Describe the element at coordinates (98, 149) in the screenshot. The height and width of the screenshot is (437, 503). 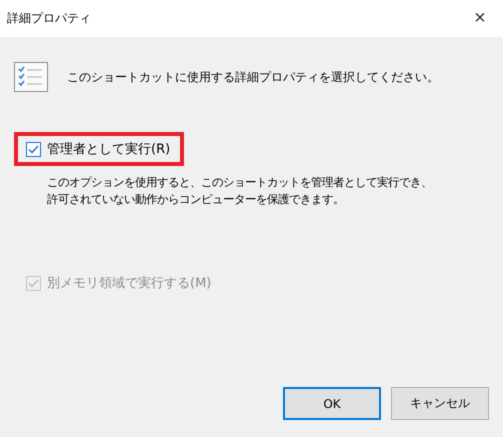
I see `checkbox: 管理者として実行(R)` at that location.